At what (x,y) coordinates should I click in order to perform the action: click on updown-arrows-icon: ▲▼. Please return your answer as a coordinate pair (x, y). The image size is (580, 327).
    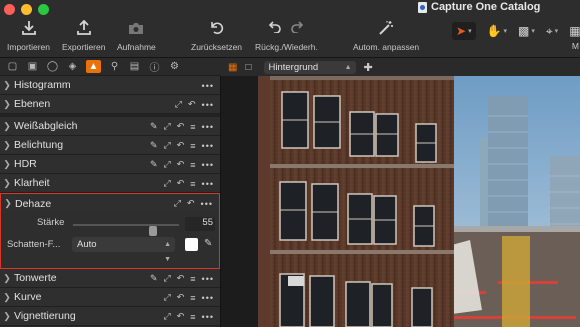
    Looking at the image, I should click on (167, 252).